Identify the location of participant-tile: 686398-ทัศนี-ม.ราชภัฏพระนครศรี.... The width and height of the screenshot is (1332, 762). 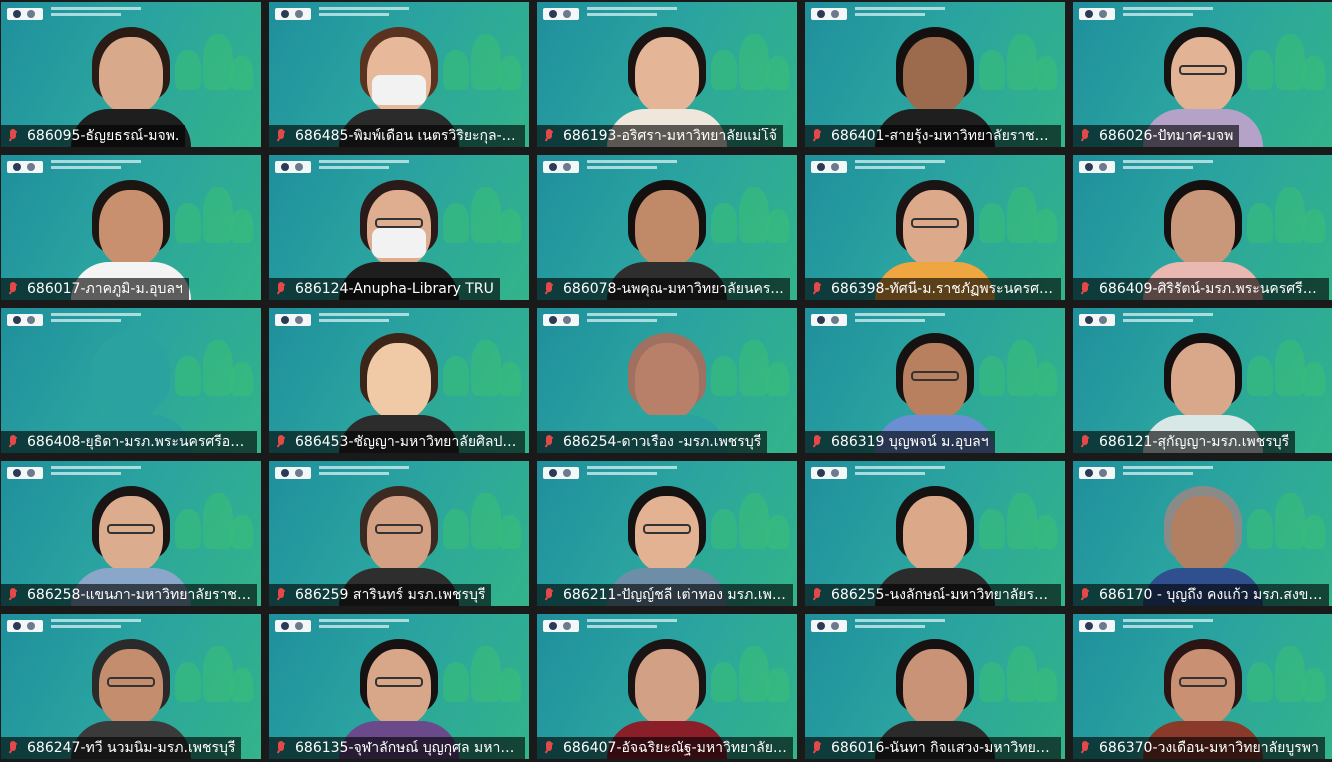
(935, 227).